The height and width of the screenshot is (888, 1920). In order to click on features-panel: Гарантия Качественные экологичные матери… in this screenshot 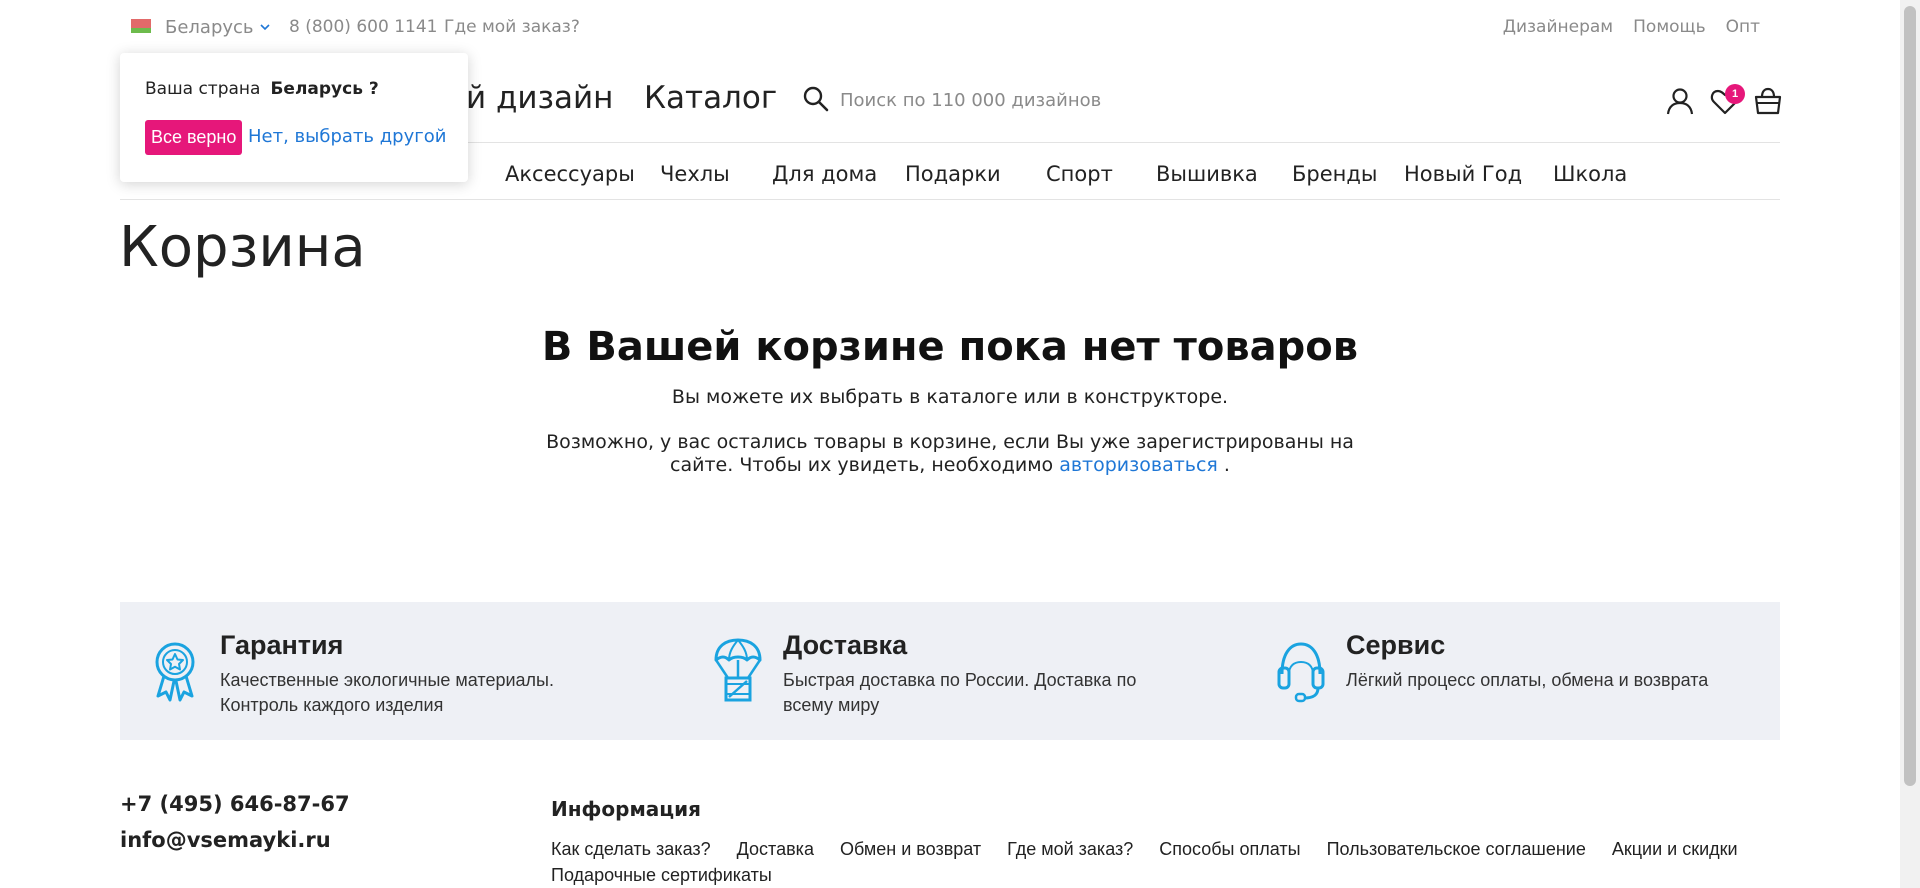, I will do `click(950, 671)`.